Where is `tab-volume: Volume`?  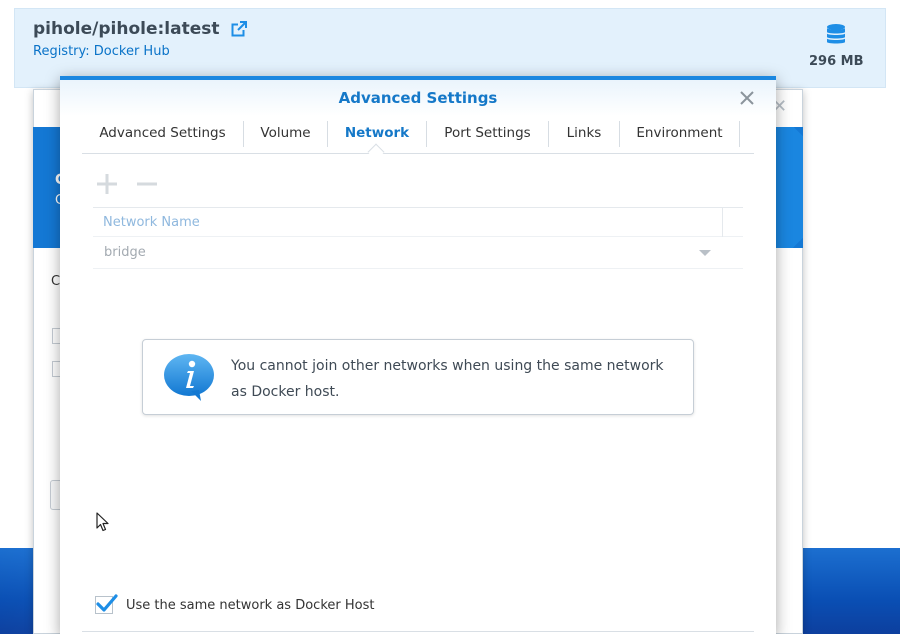 tab-volume: Volume is located at coordinates (285, 135).